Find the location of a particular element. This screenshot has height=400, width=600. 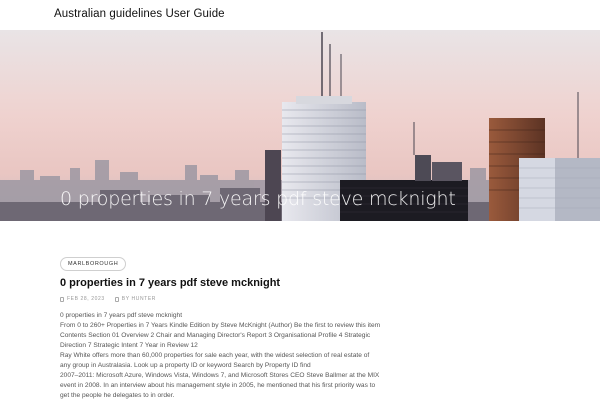

user-icon is located at coordinates (116, 299).